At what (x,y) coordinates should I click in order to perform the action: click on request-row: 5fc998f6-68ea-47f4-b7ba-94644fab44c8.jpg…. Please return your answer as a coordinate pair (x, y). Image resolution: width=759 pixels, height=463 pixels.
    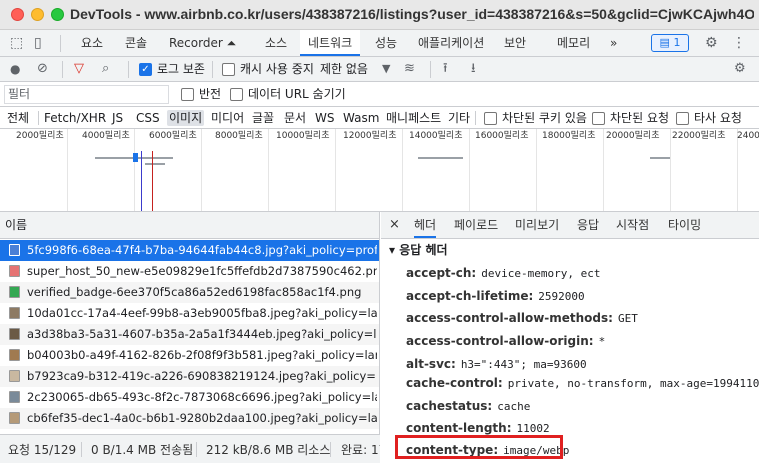
    Looking at the image, I should click on (189, 250).